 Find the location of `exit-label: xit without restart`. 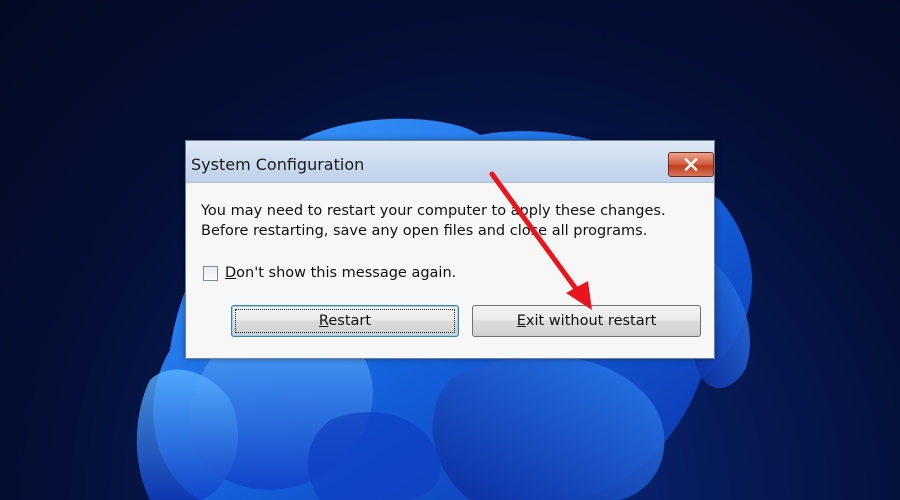

exit-label: xit without restart is located at coordinates (591, 321).